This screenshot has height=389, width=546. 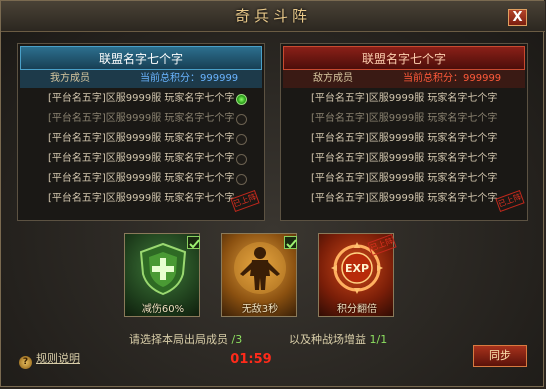 What do you see at coordinates (272, 16) in the screenshot?
I see `window-title: 奇兵斗阵` at bounding box center [272, 16].